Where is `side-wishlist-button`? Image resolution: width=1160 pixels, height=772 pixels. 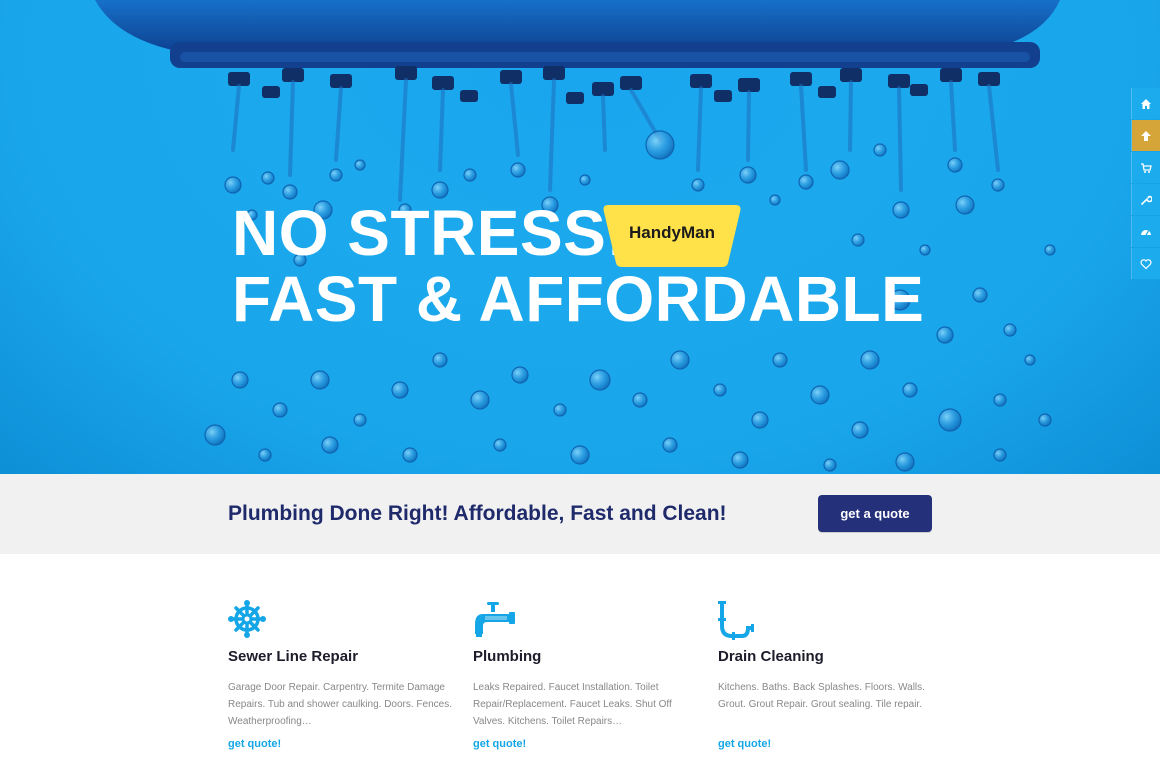 side-wishlist-button is located at coordinates (1146, 263).